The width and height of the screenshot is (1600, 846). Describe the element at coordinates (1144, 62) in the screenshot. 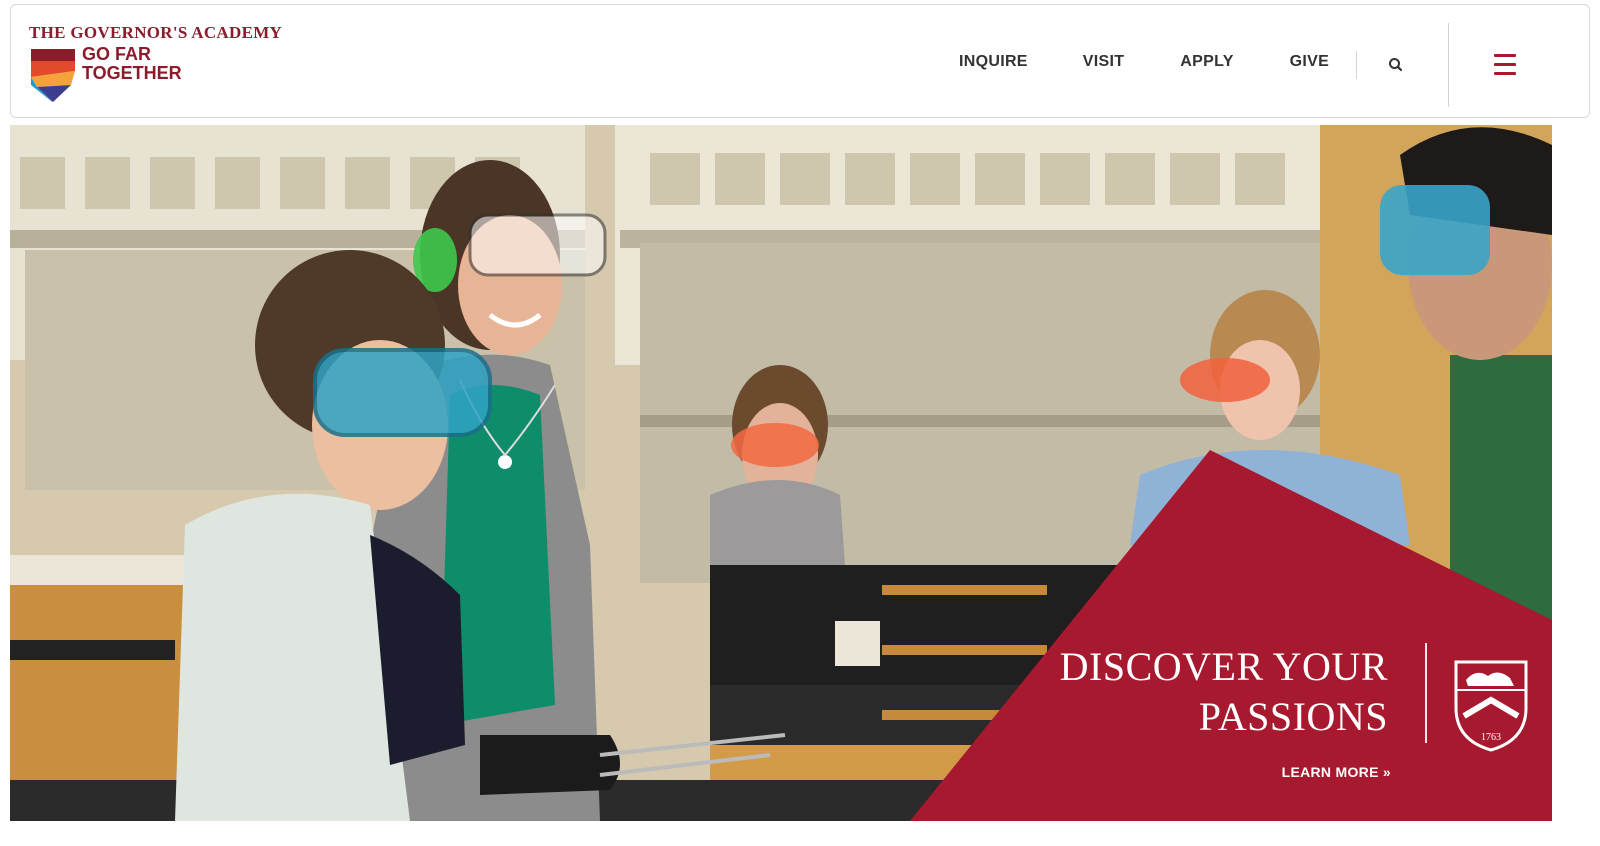

I see `primary-nav: INQUIRE VISIT APPLY GIVE` at that location.